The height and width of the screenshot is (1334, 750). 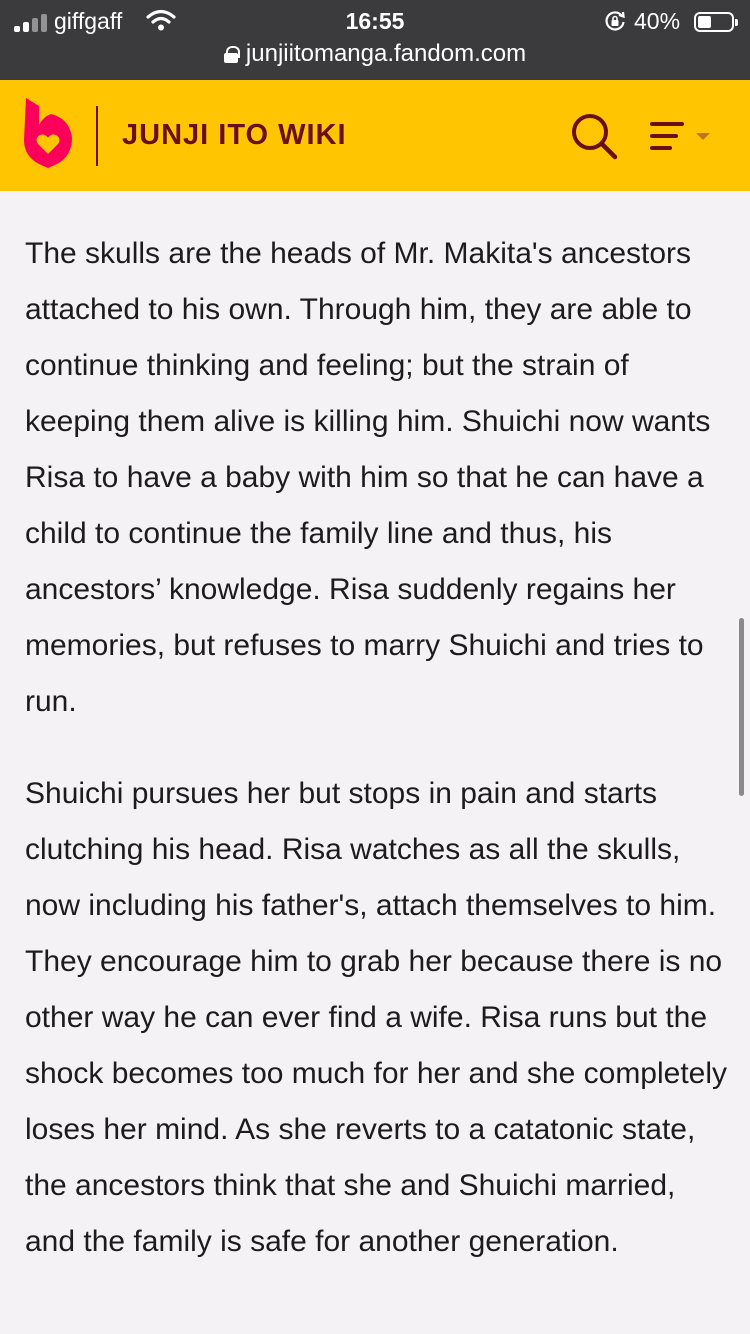 What do you see at coordinates (704, 22) in the screenshot?
I see `battery-level` at bounding box center [704, 22].